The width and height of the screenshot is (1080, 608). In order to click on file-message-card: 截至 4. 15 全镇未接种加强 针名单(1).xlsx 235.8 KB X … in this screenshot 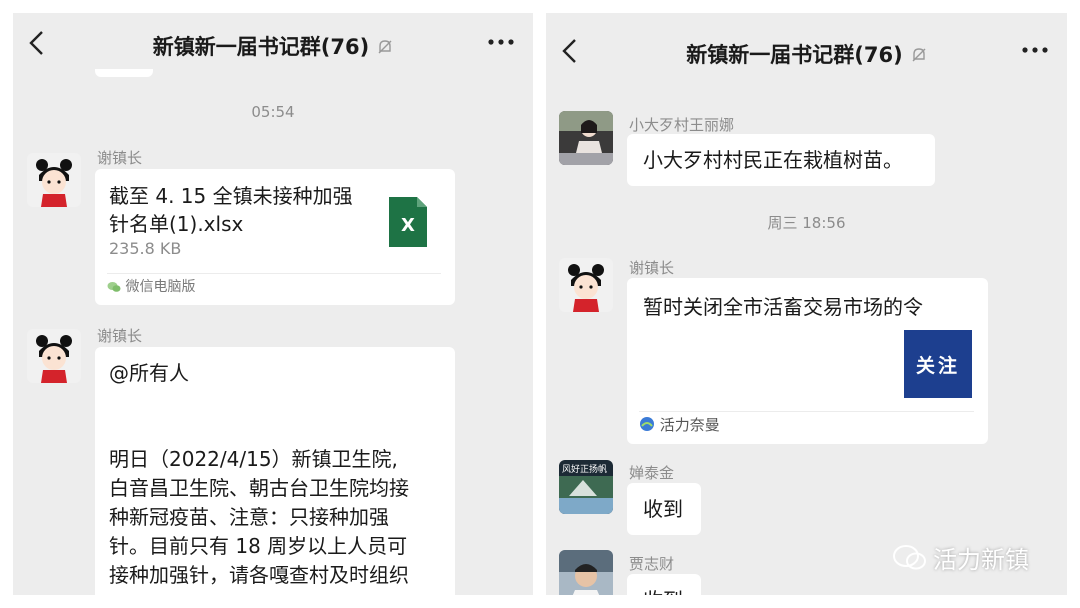, I will do `click(275, 237)`.